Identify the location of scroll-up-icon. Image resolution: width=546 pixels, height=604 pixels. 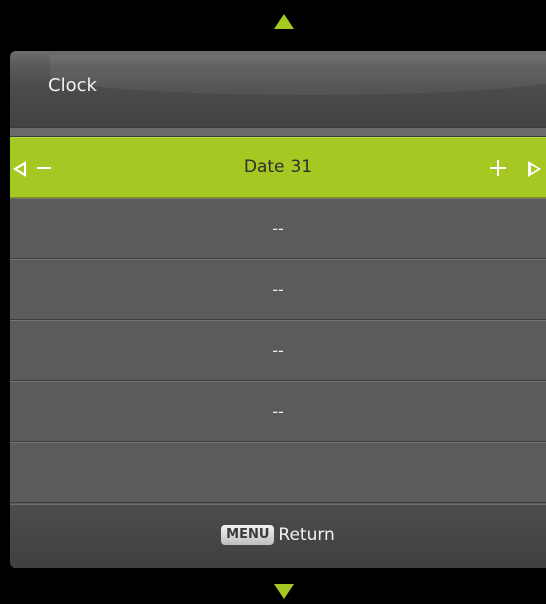
(284, 21).